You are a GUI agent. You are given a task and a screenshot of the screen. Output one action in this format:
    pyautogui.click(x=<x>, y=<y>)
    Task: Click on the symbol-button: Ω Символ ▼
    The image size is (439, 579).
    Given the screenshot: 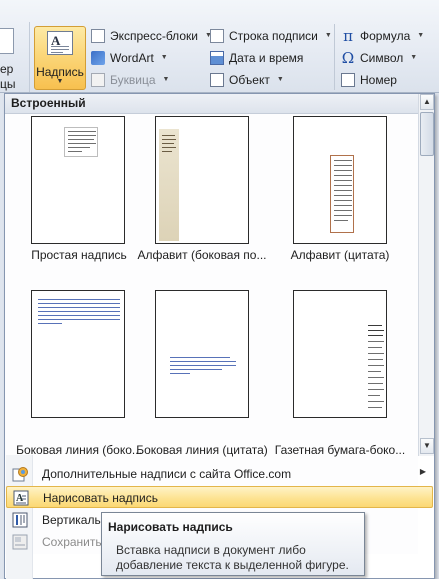 What is the action you would take?
    pyautogui.click(x=379, y=57)
    